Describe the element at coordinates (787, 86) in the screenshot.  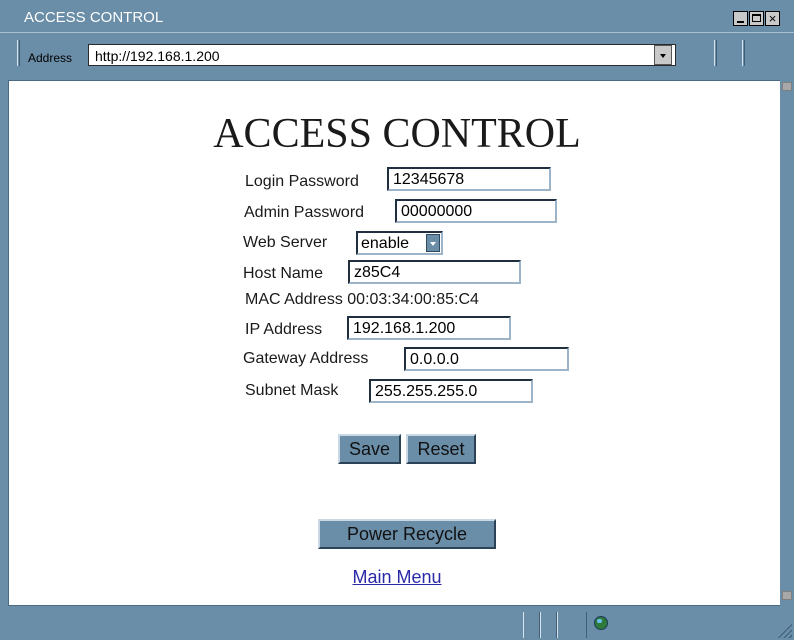
I see `scroll-up-icon` at that location.